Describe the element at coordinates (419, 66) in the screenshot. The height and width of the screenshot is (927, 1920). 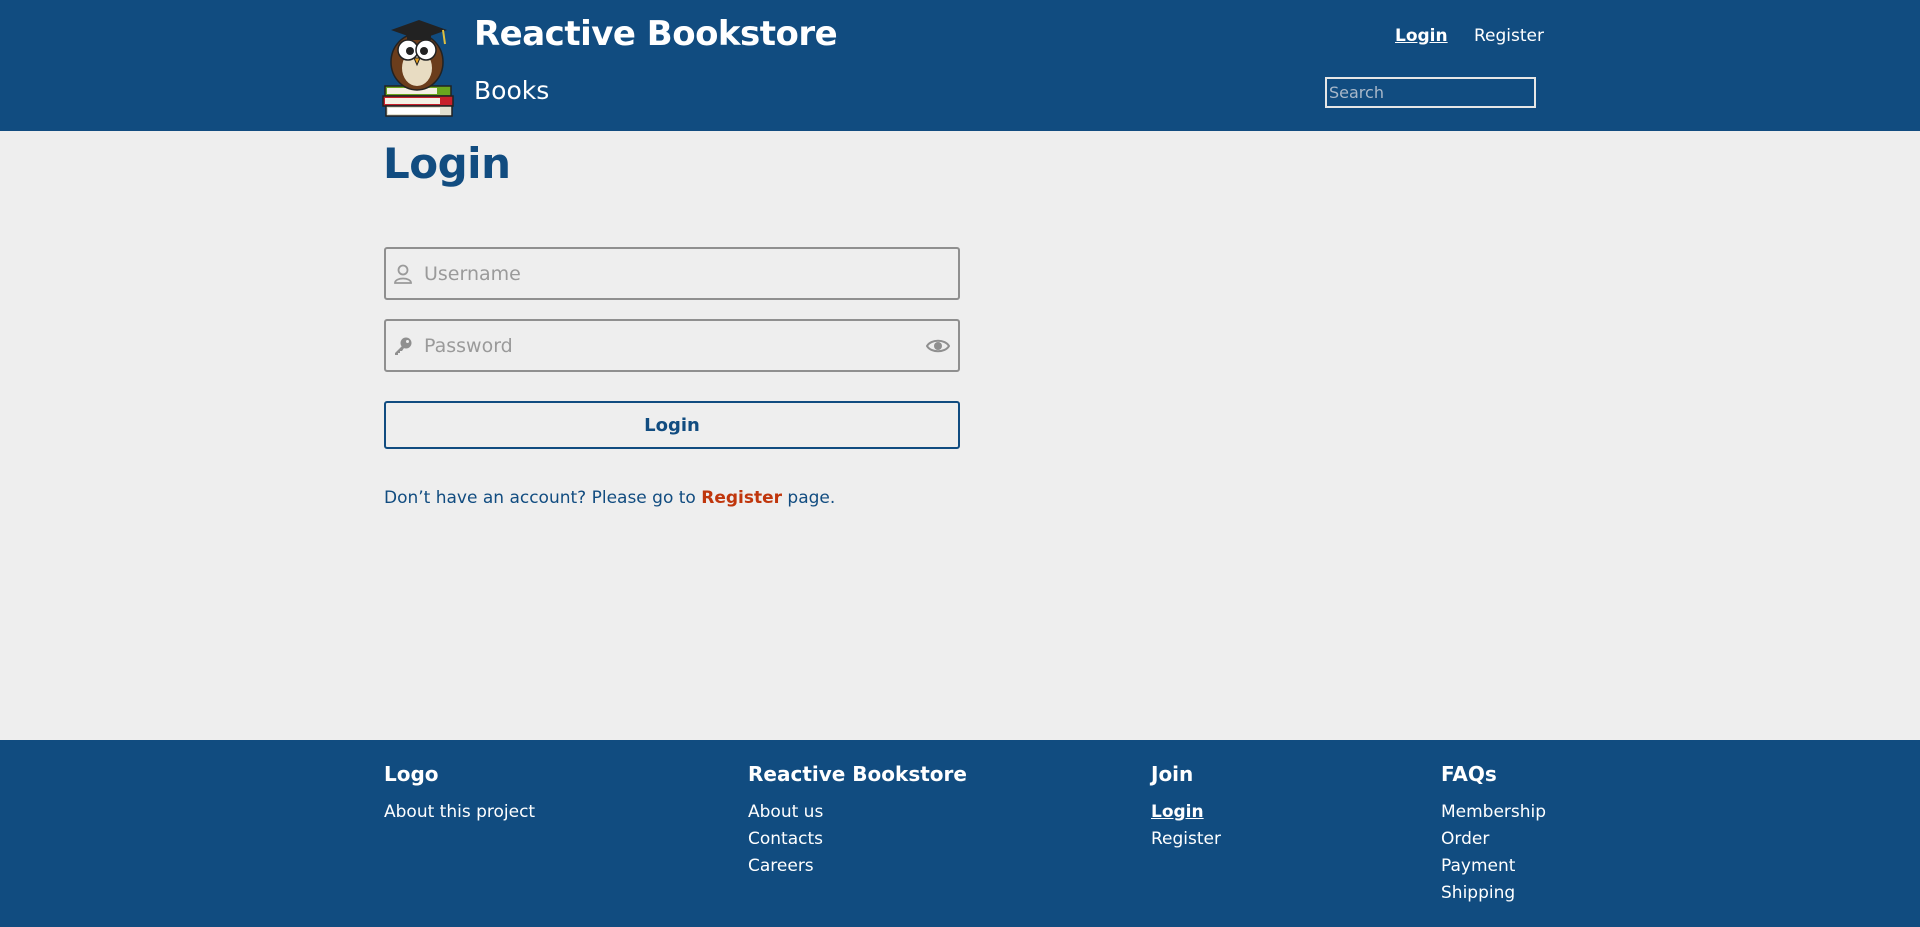
I see `owl-logo` at that location.